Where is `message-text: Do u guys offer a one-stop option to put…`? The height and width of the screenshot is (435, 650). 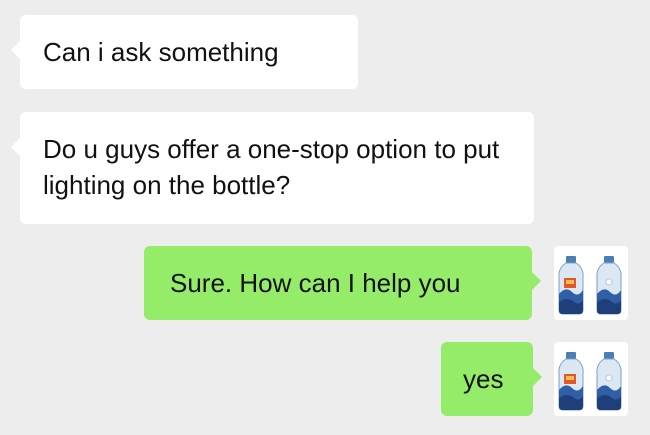
message-text: Do u guys offer a one-stop option to put… is located at coordinates (271, 167).